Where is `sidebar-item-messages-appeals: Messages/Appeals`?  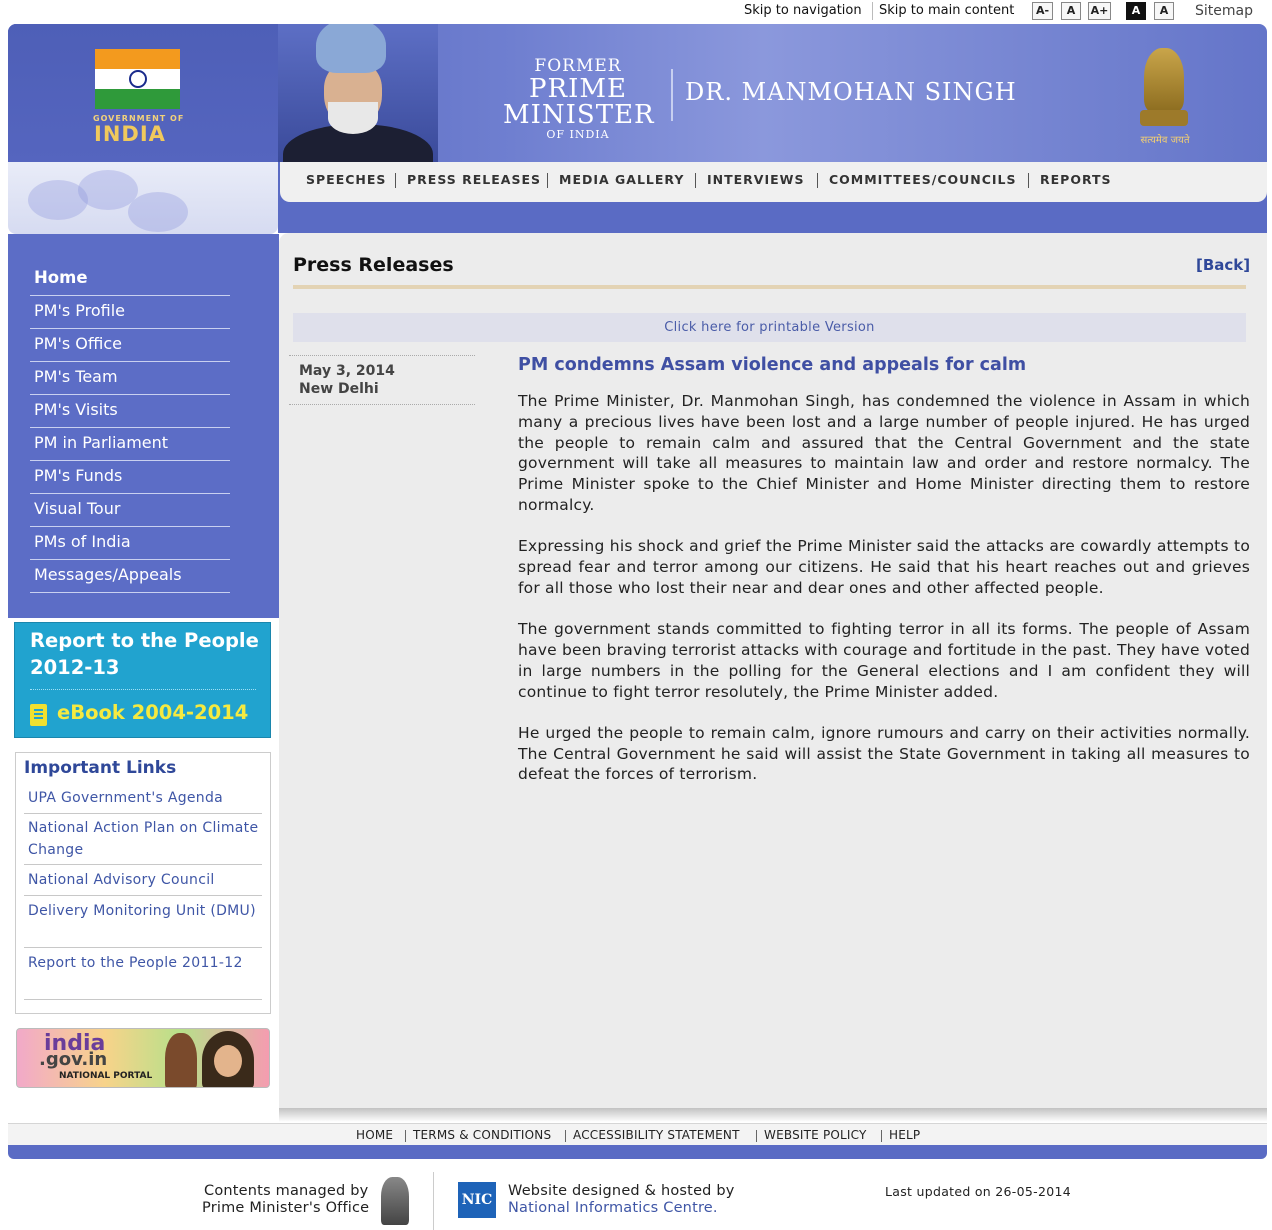
sidebar-item-messages-appeals: Messages/Appeals is located at coordinates (130, 576).